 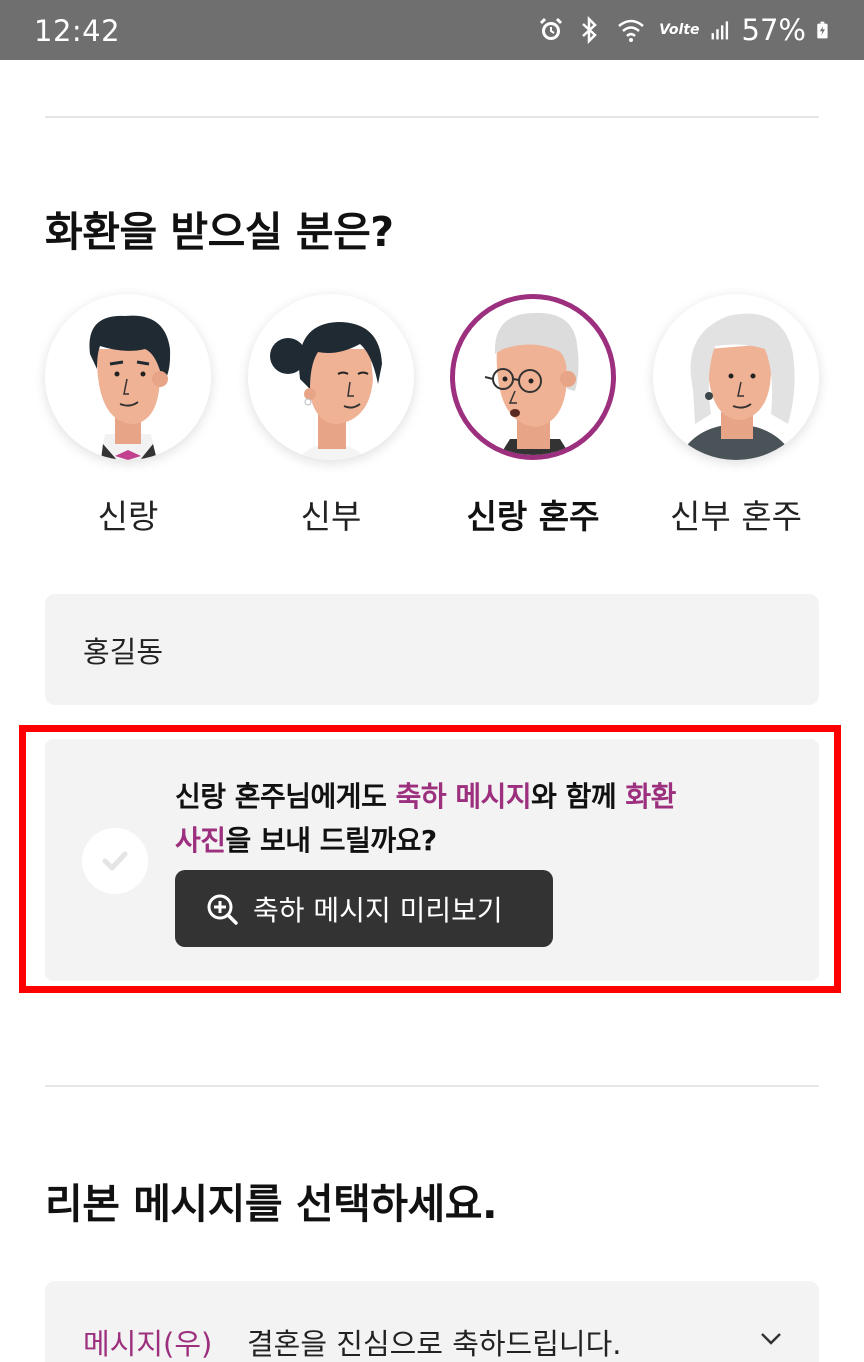 I want to click on status-icons: Volte 57%, so click(x=685, y=30).